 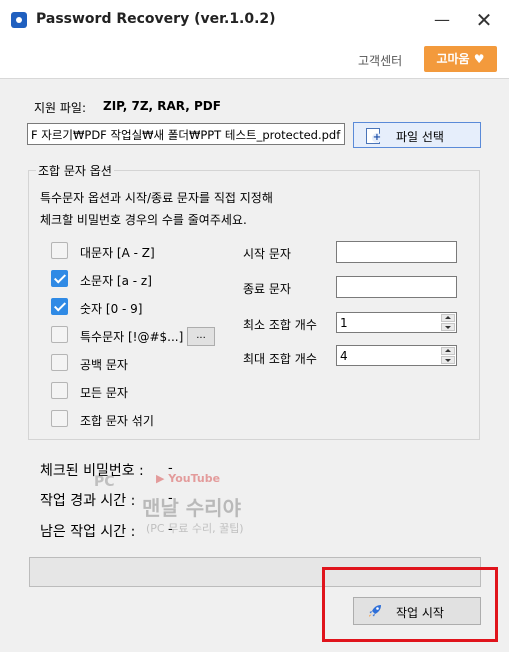 I want to click on max-length-stepper: 4, so click(x=396, y=355).